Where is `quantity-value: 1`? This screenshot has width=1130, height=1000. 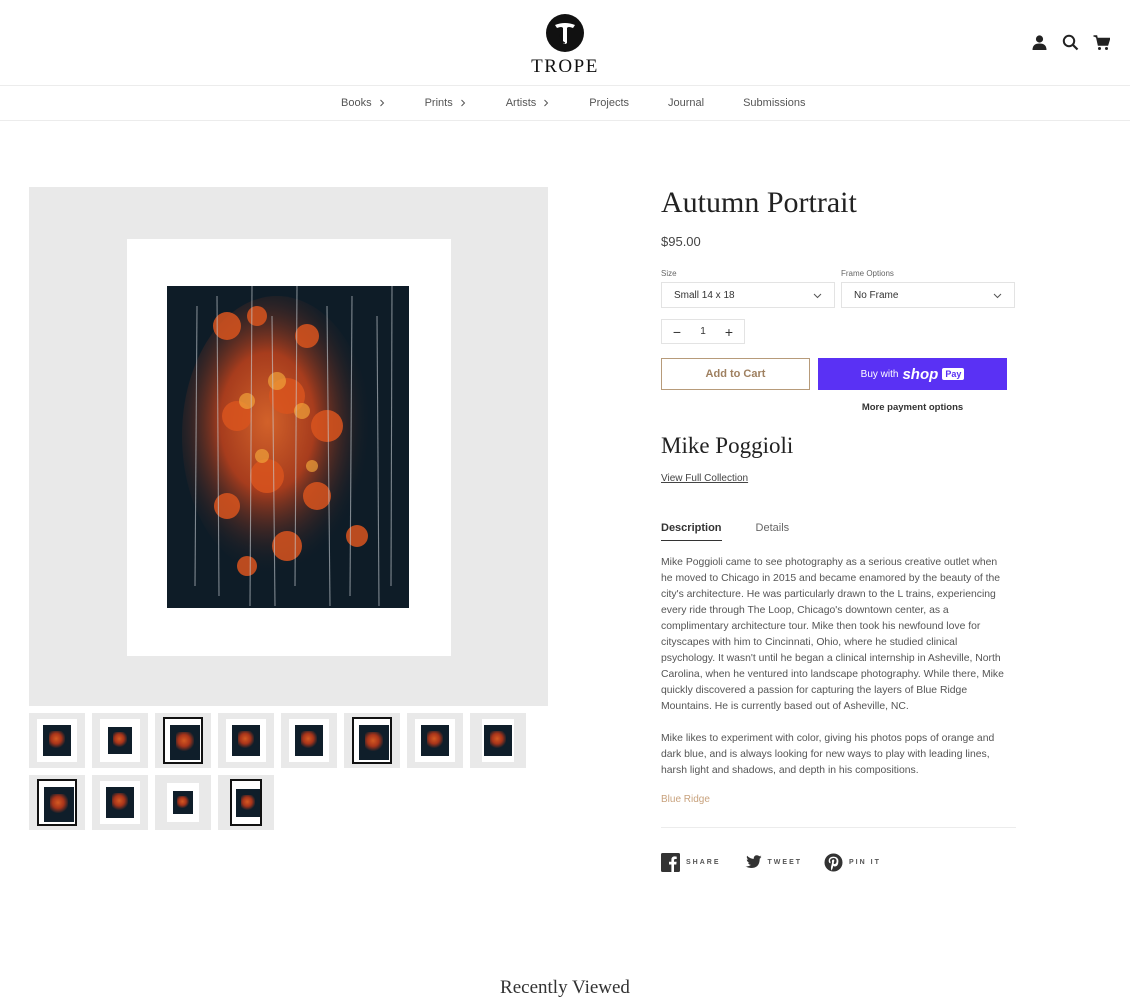
quantity-value: 1 is located at coordinates (703, 331).